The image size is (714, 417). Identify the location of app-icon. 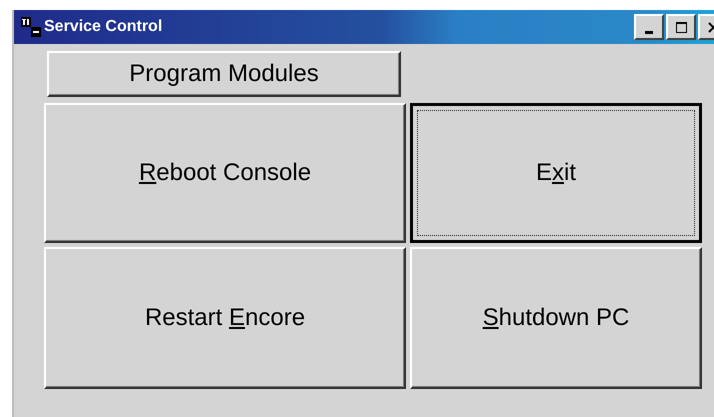
(31, 27).